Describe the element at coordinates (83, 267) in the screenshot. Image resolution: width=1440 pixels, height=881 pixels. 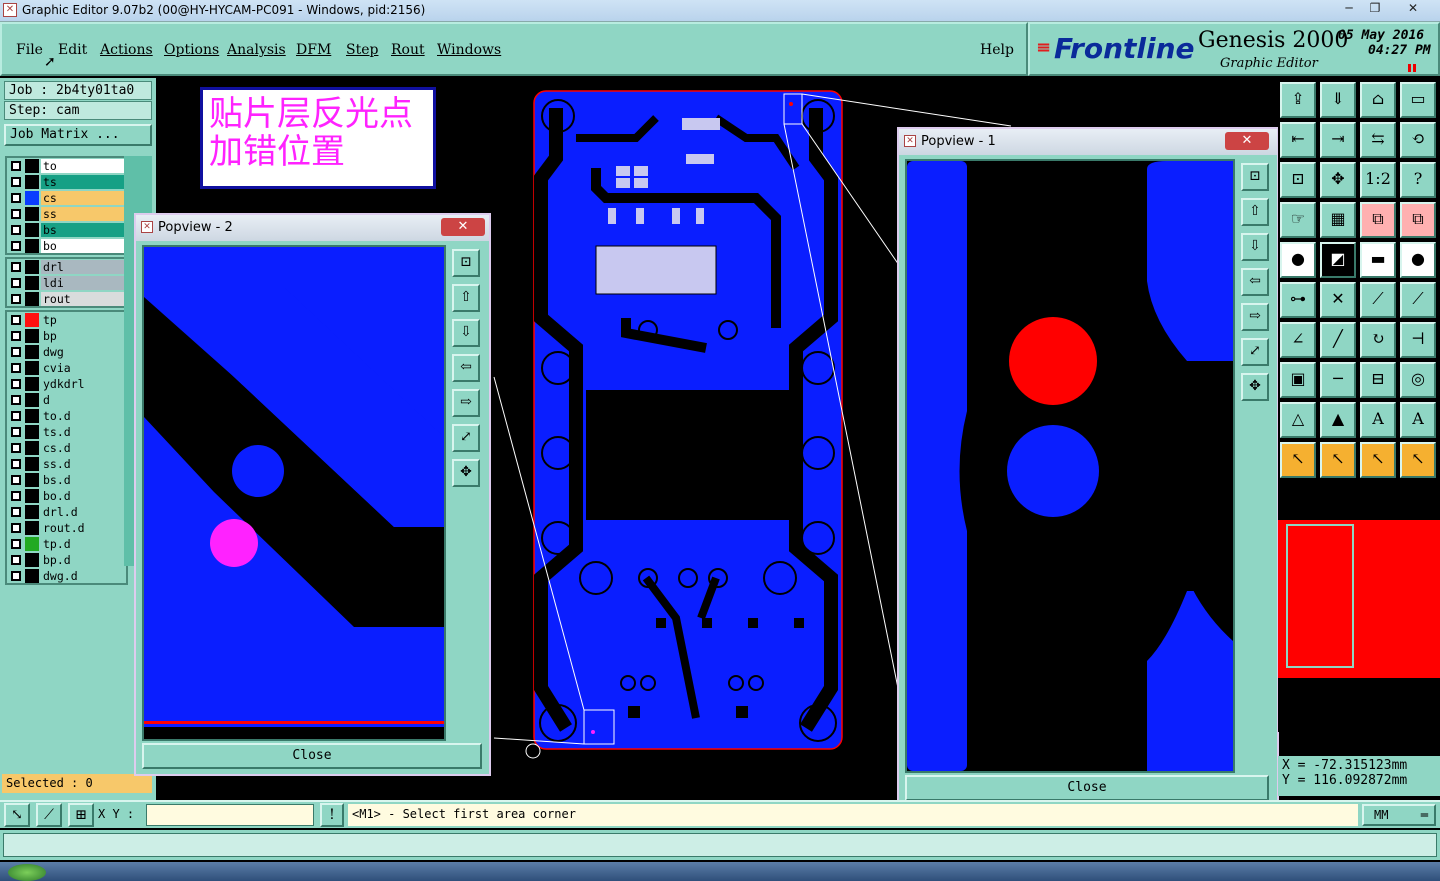
I see `layer-name: drl` at that location.